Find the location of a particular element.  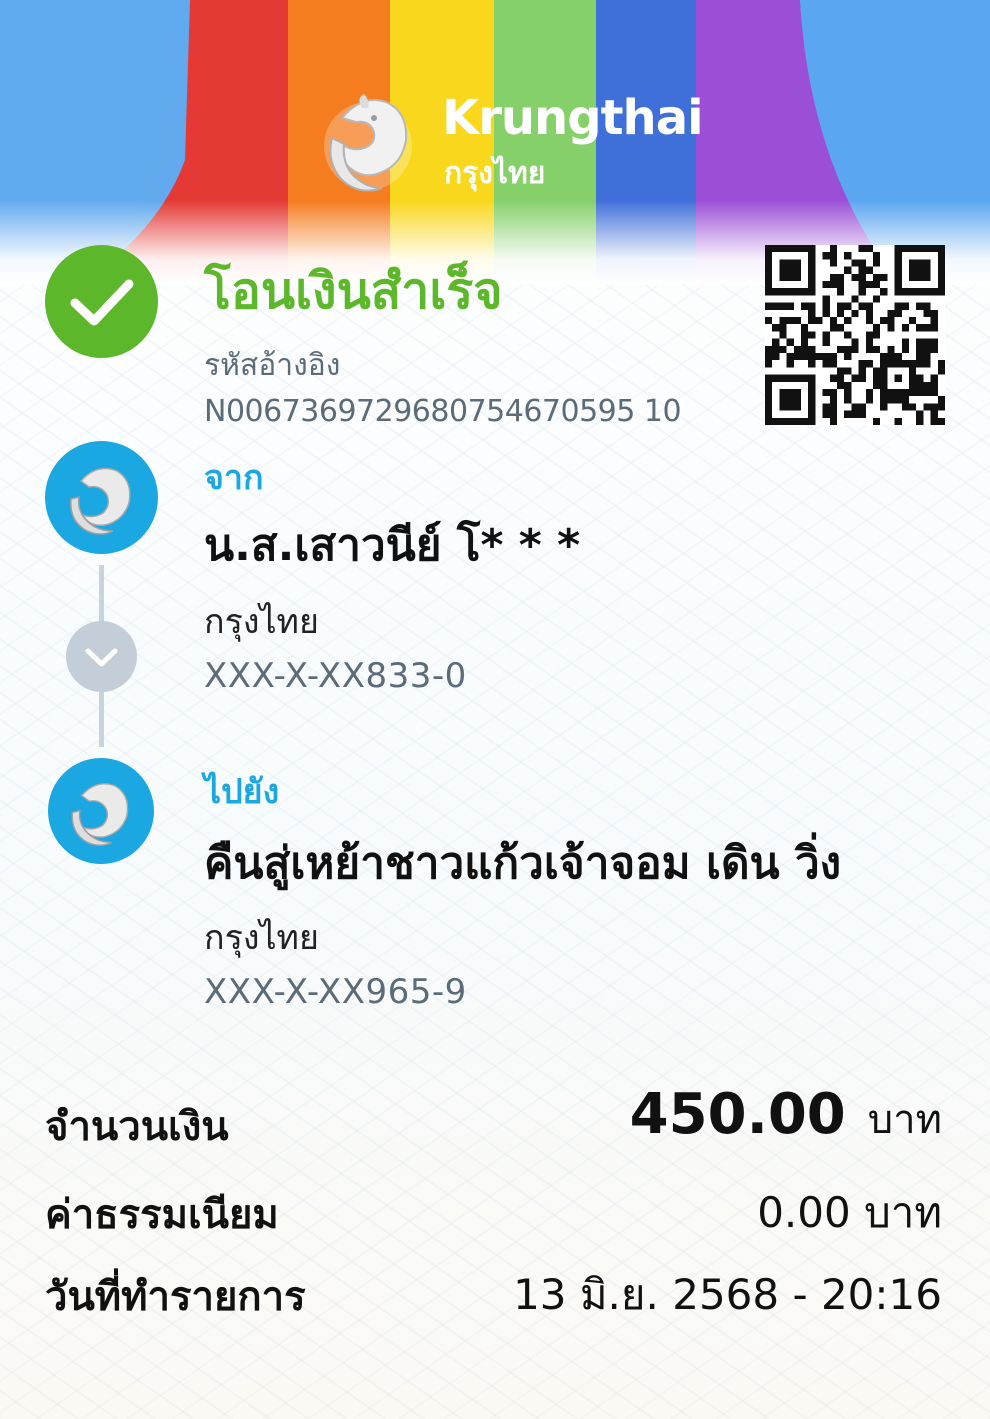

receiver-bank: กรุงไทย is located at coordinates (261, 938).